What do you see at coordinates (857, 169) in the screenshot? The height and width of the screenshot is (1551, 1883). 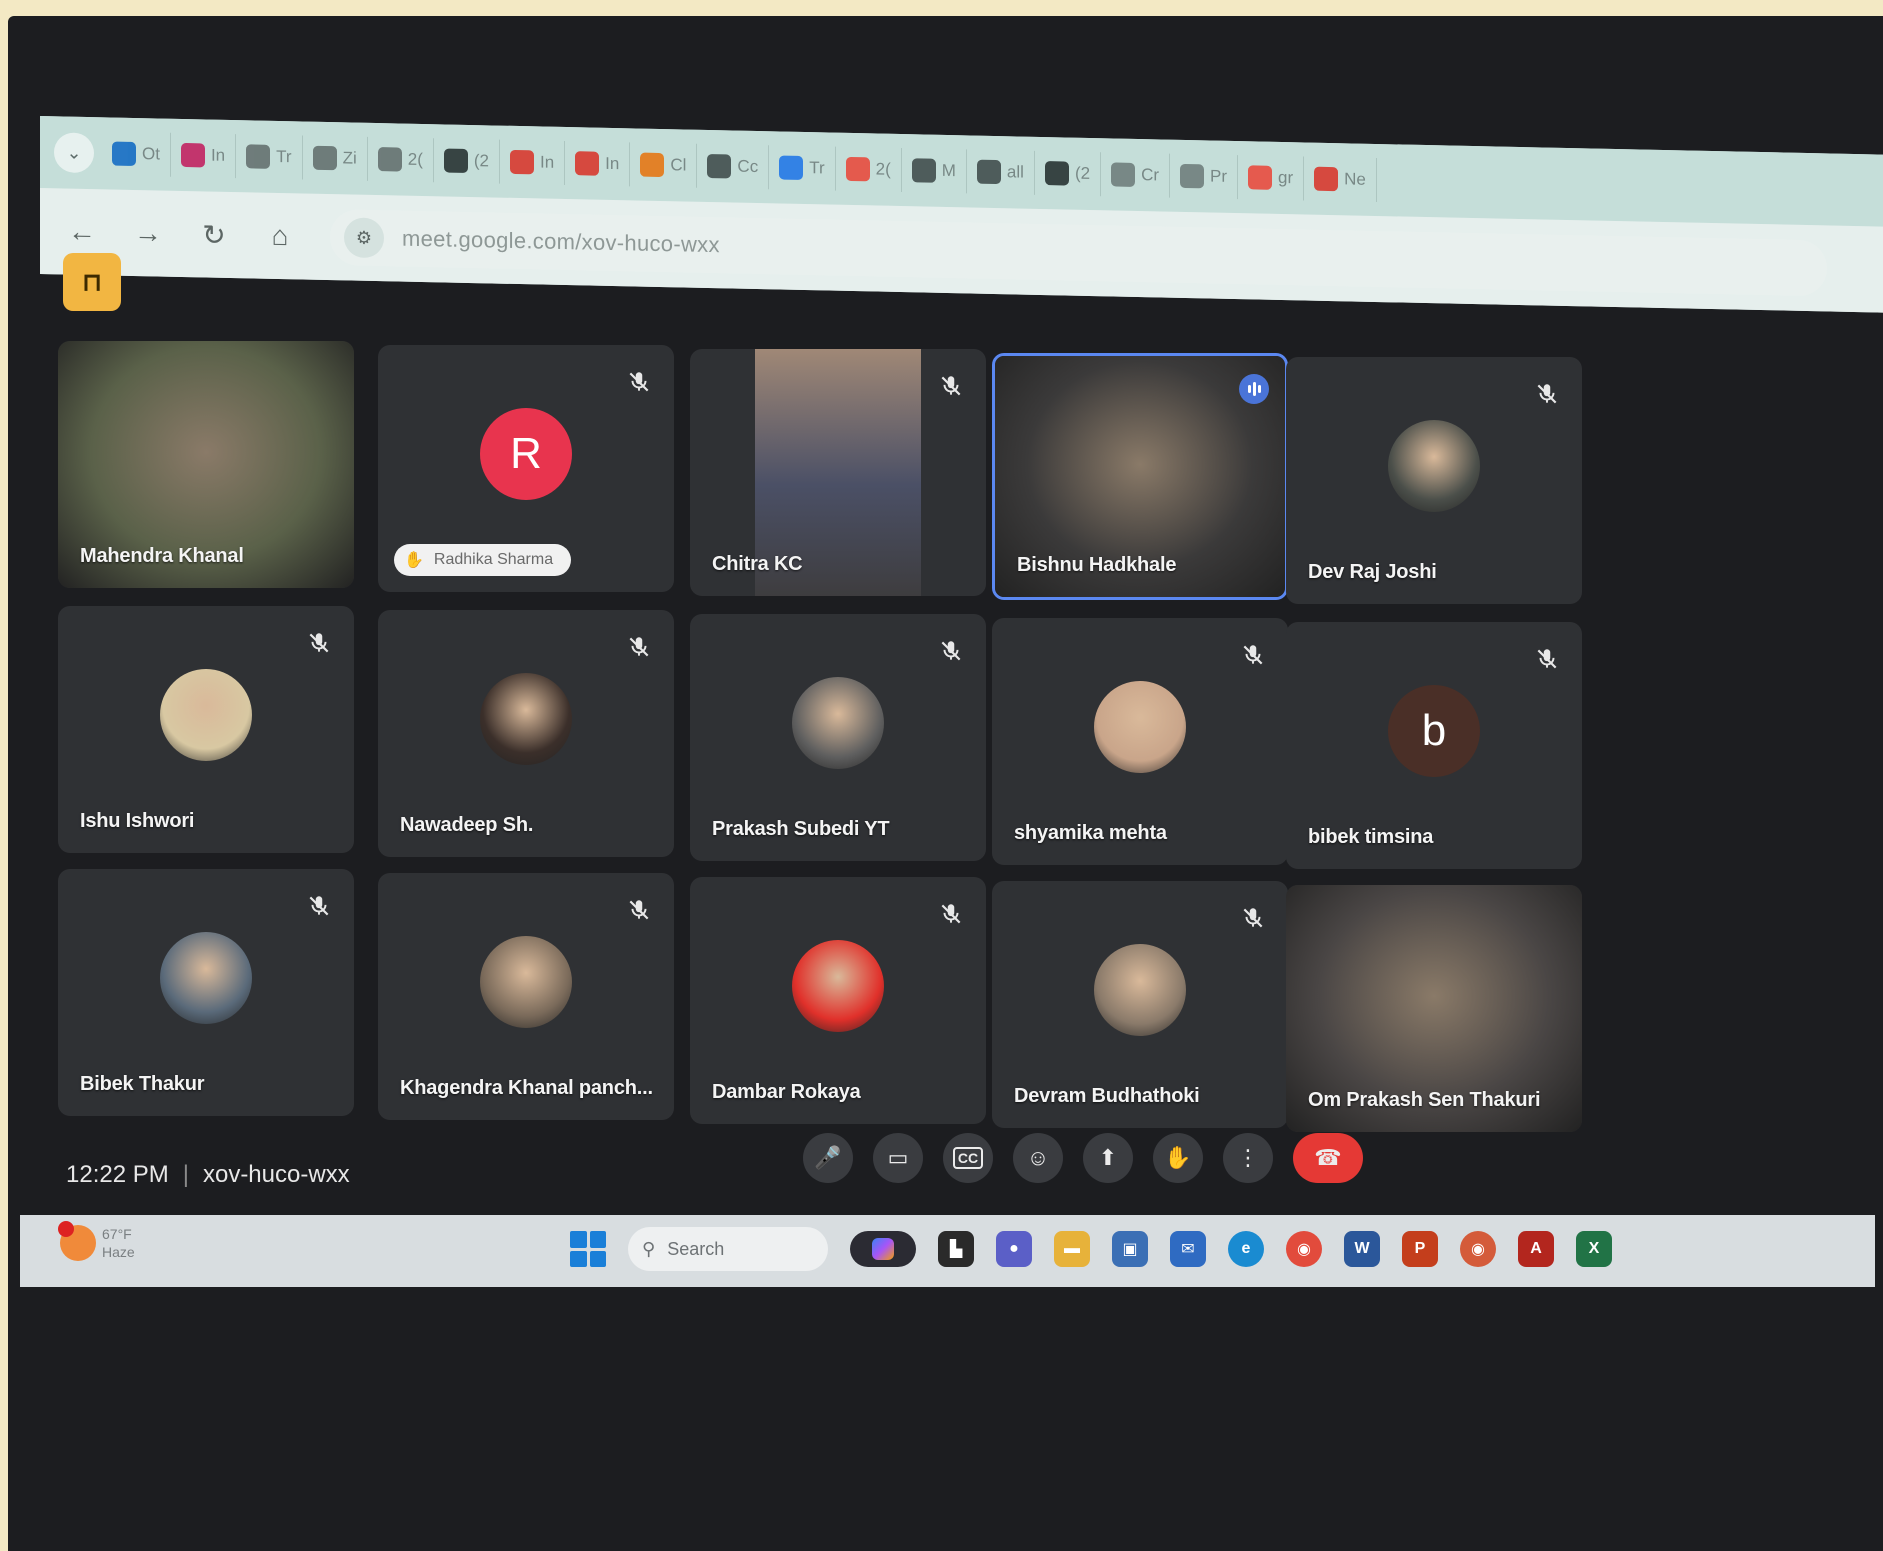 I see `google-icon` at bounding box center [857, 169].